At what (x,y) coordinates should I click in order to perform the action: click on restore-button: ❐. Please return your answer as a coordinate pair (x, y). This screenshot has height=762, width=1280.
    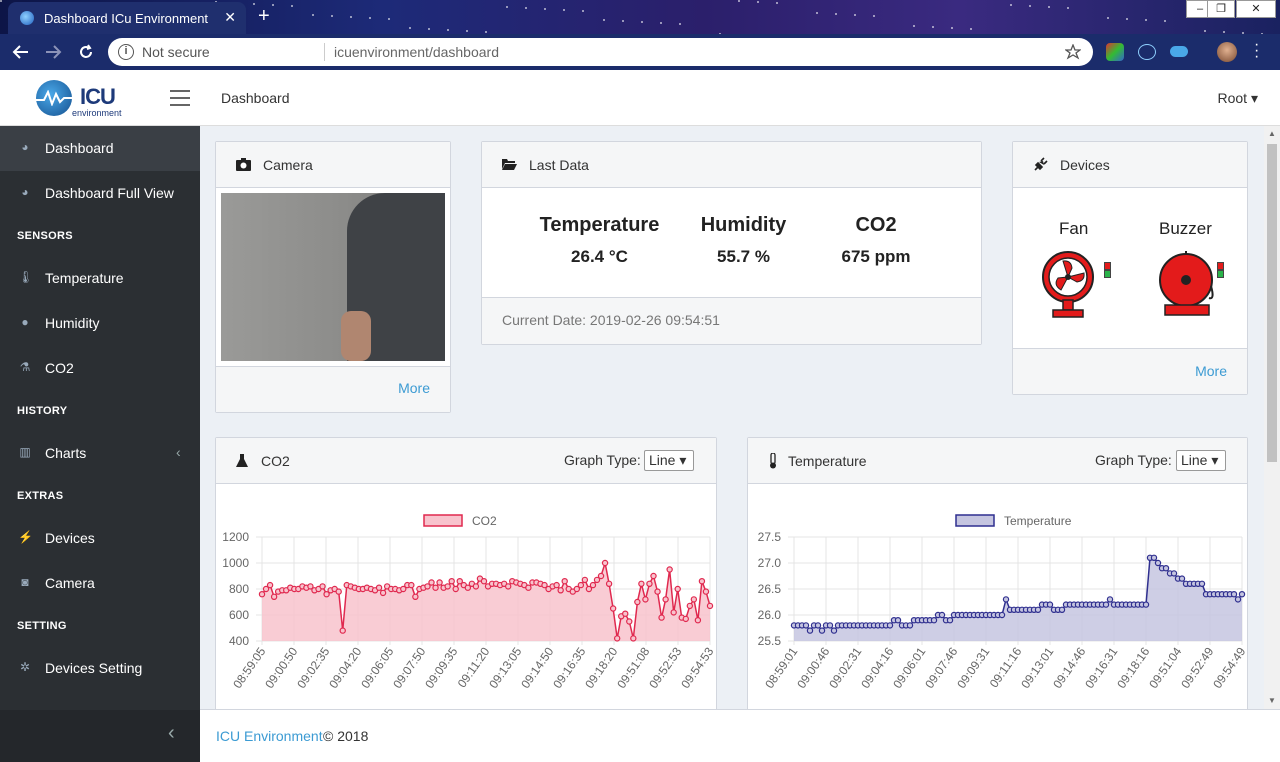
    Looking at the image, I should click on (1221, 9).